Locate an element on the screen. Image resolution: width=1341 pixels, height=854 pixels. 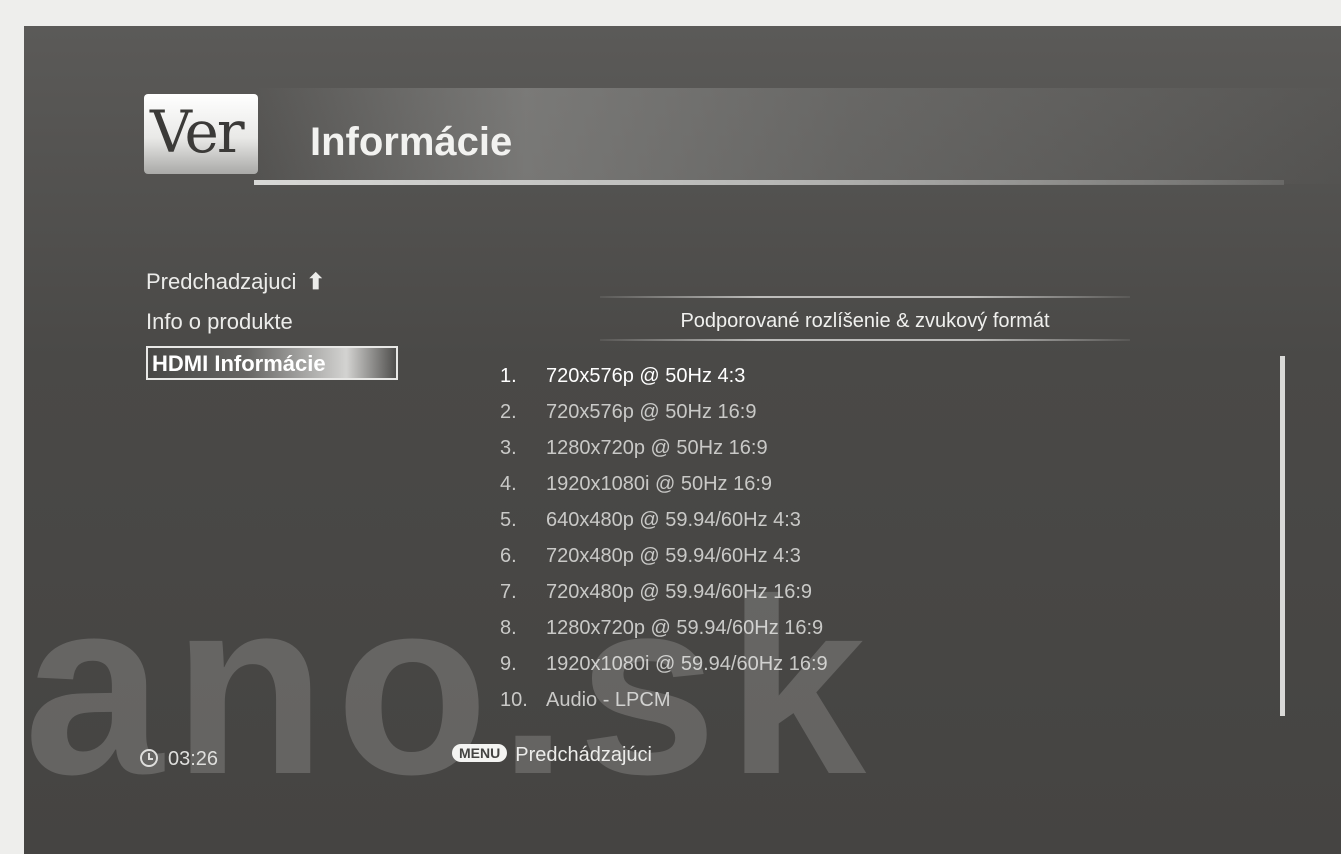
scrollbar is located at coordinates (1282, 536).